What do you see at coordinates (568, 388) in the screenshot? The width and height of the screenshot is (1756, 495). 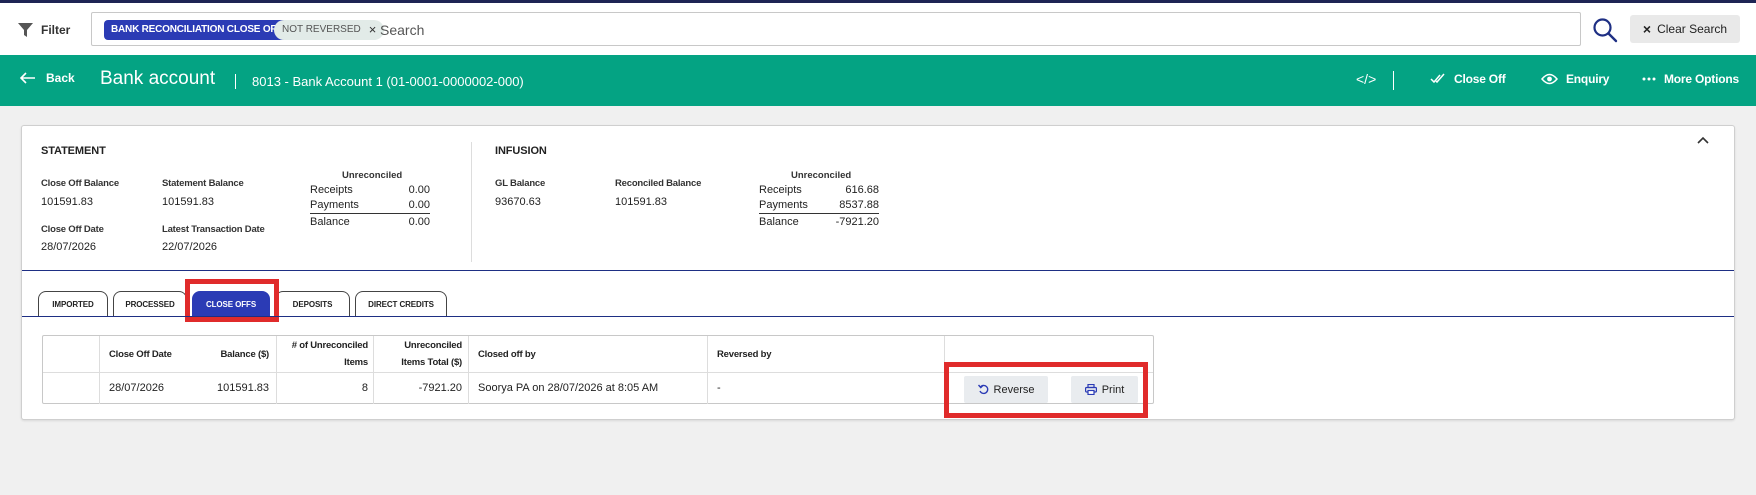 I see `cell-closed-off-by: Soorya PA on 28/07/2026 at 8:05 AM` at bounding box center [568, 388].